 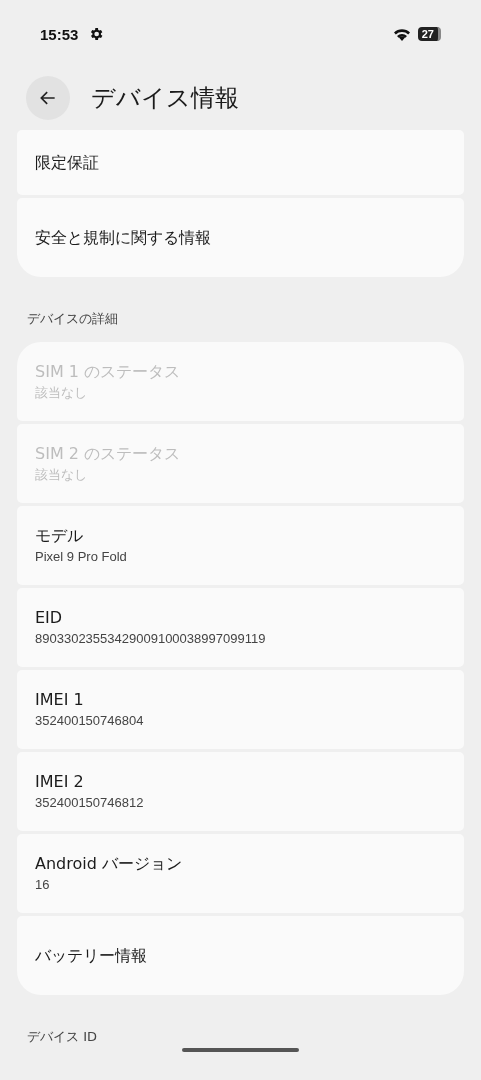 I want to click on back-button, so click(x=48, y=98).